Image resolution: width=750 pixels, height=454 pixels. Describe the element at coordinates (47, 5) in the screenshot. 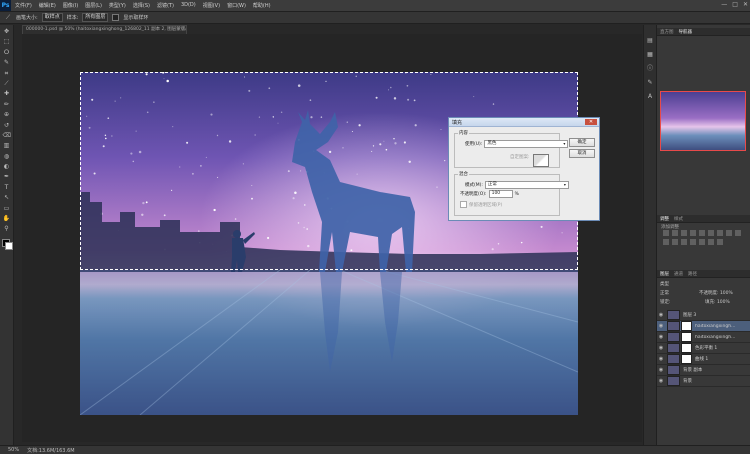

I see `menu-item: 编辑(E)` at that location.